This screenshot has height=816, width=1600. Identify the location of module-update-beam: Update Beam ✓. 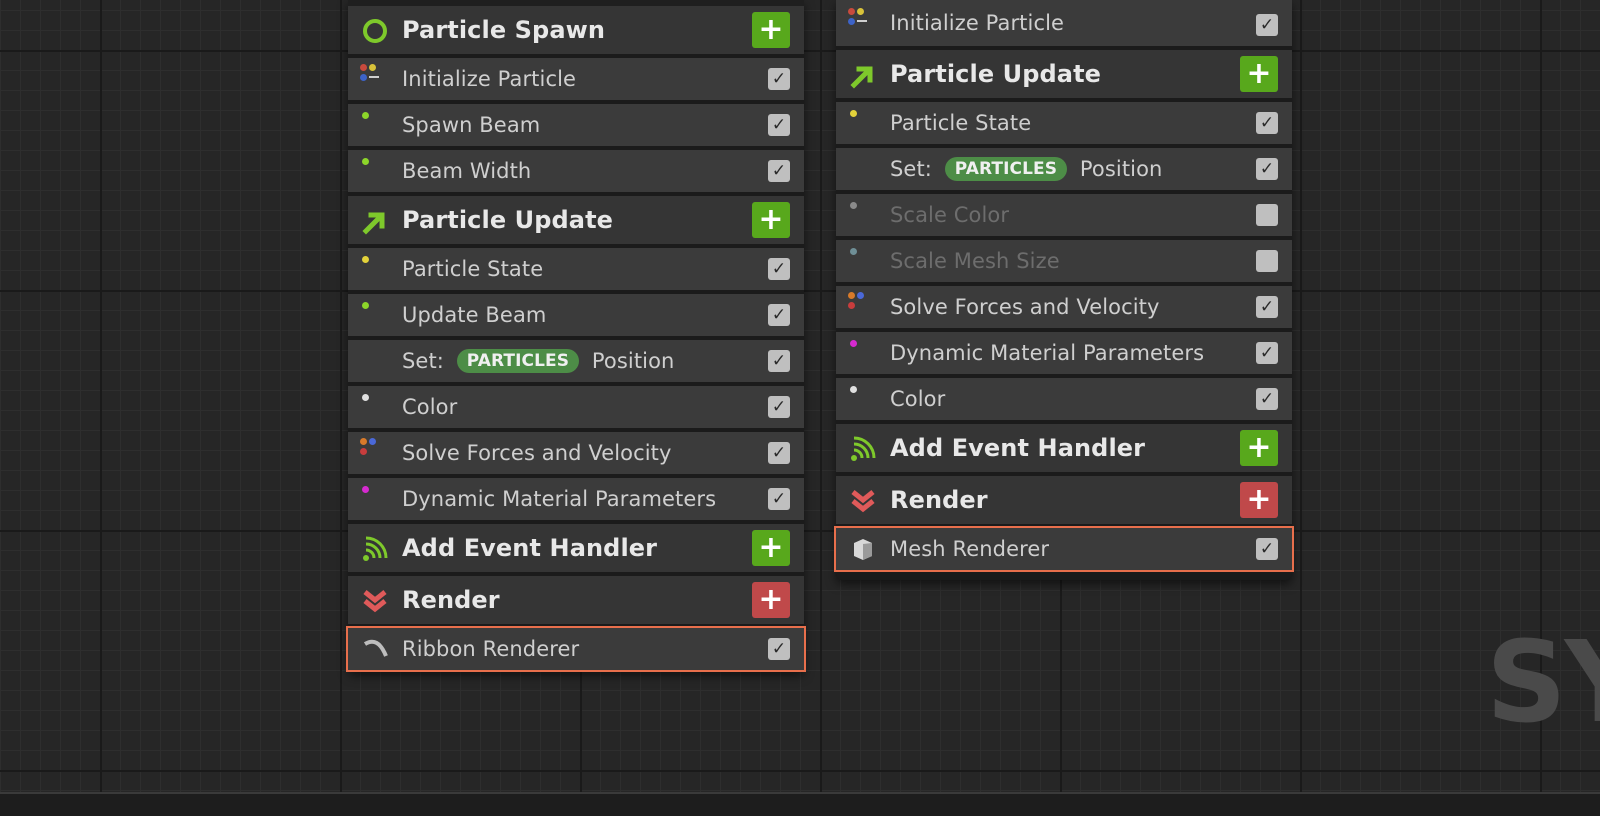
(576, 315).